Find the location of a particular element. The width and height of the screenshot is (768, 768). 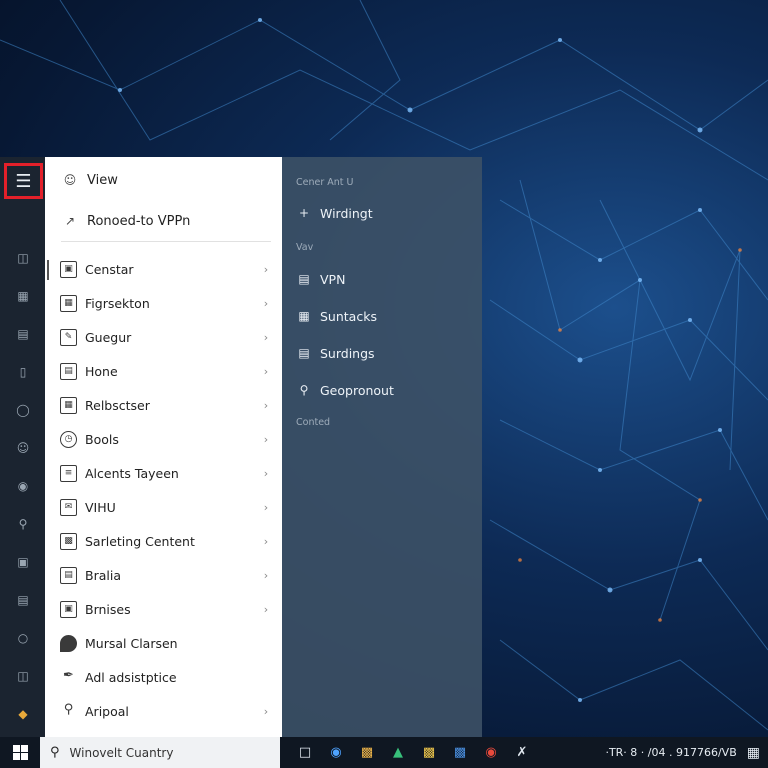

menu-item-vihu: ✉ VIHU › is located at coordinates (166, 507).